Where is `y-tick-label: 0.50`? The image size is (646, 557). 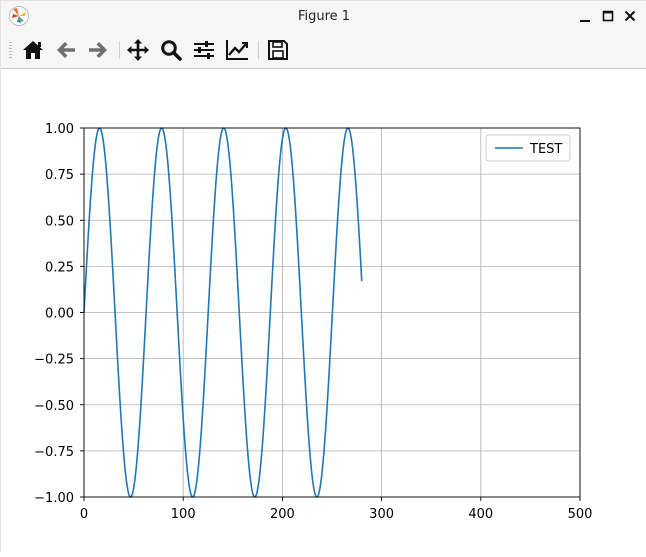
y-tick-label: 0.50 is located at coordinates (59, 221).